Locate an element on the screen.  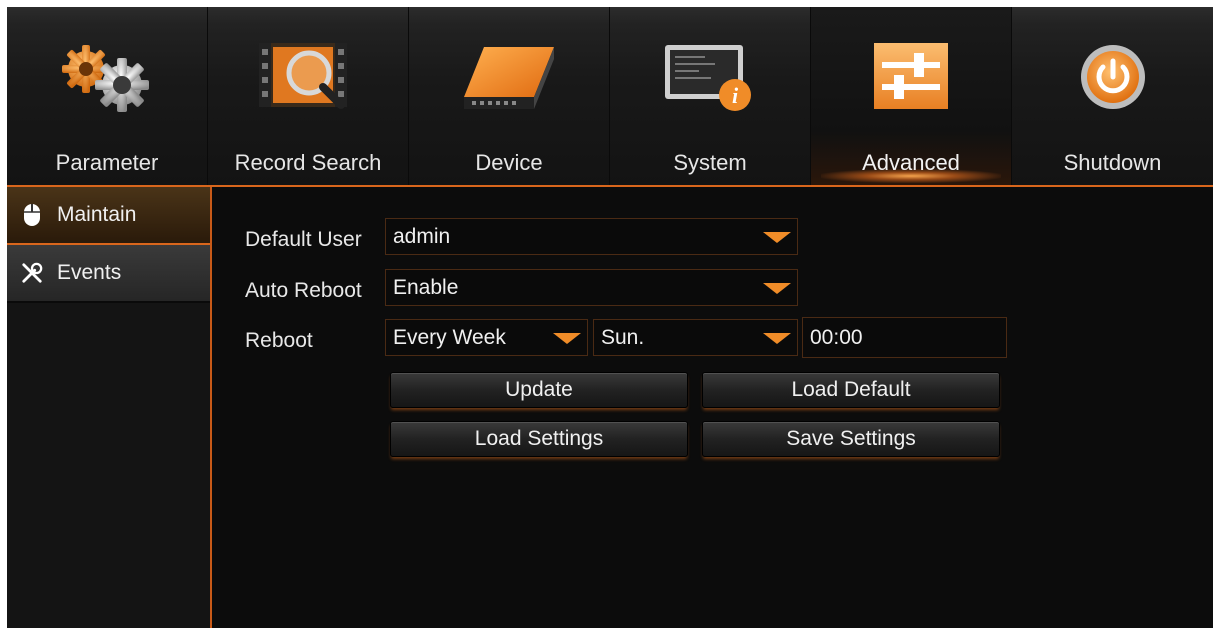
reboot-frequency-select: Every Week is located at coordinates (486, 337).